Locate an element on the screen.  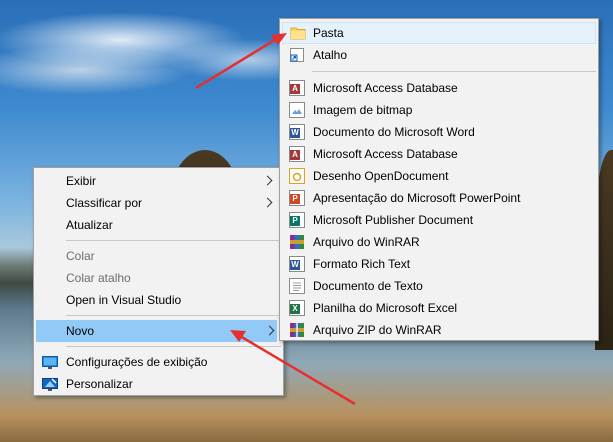
annotation-arrow-to-pasta is located at coordinates (241, 61).